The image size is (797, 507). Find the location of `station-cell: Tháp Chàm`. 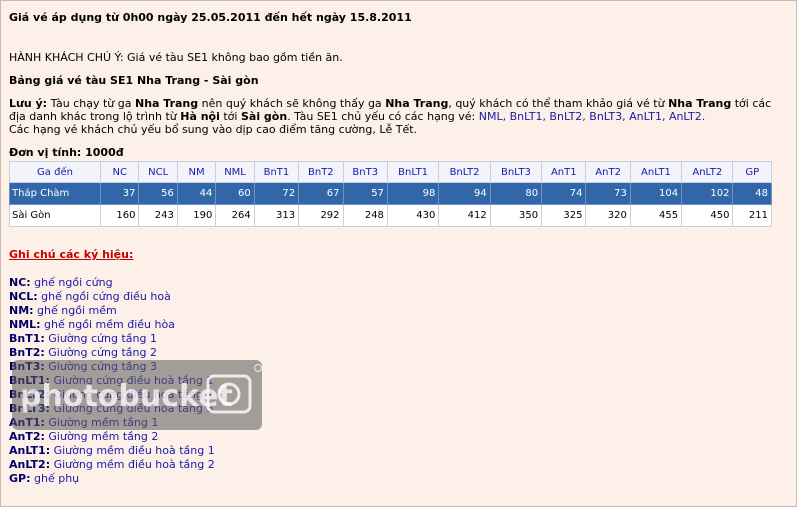

station-cell: Tháp Chàm is located at coordinates (55, 193).